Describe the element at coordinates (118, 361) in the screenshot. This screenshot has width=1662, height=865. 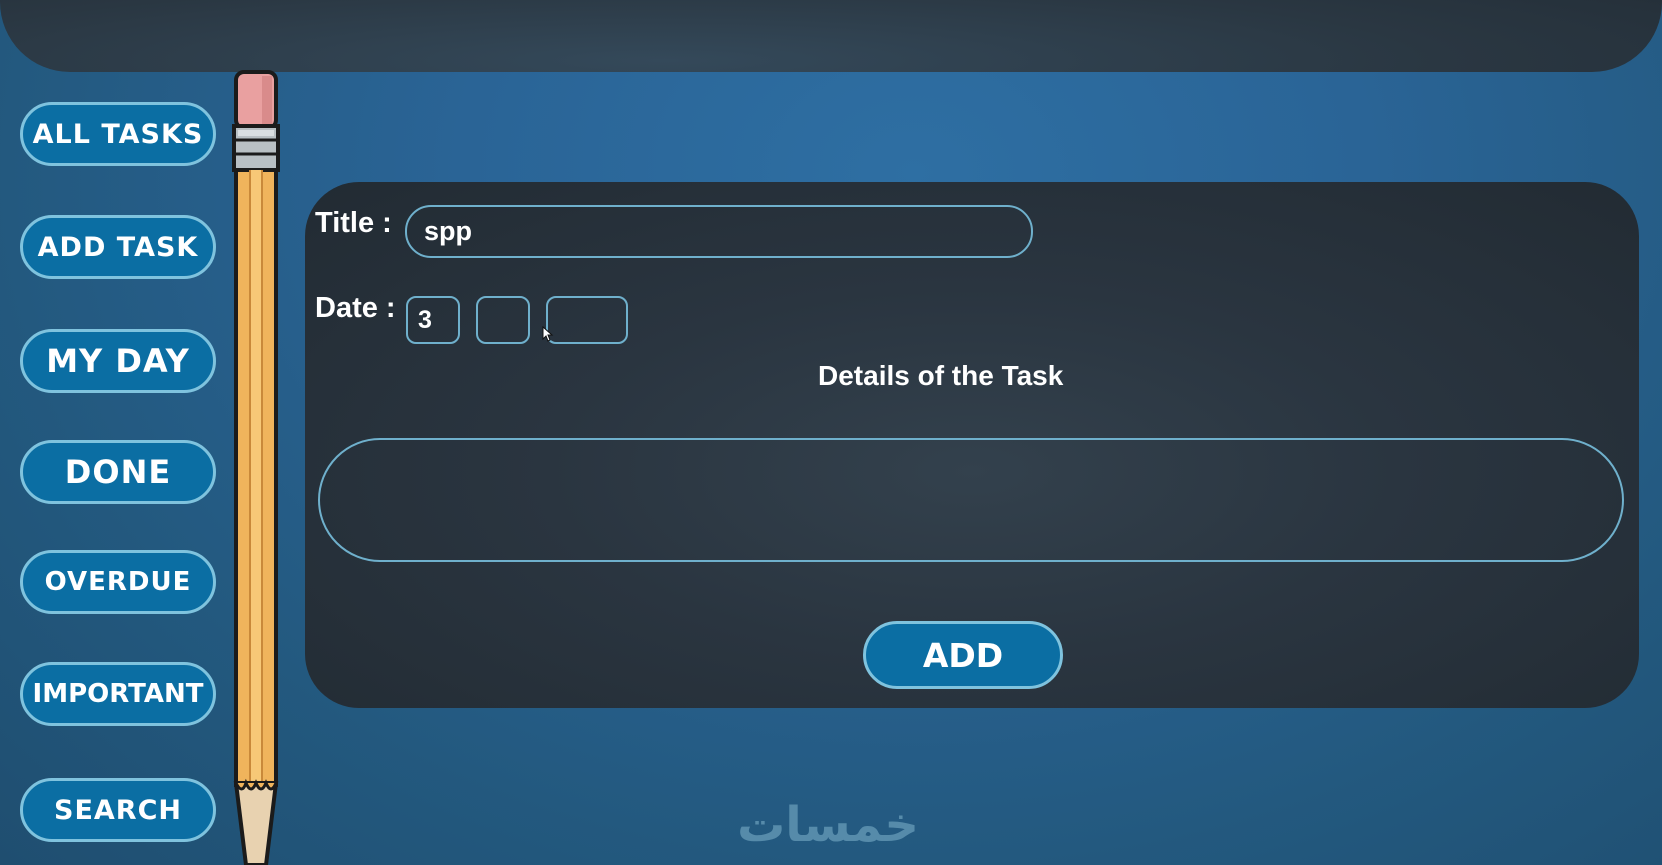
I see `my-day-button: MY DAY` at that location.